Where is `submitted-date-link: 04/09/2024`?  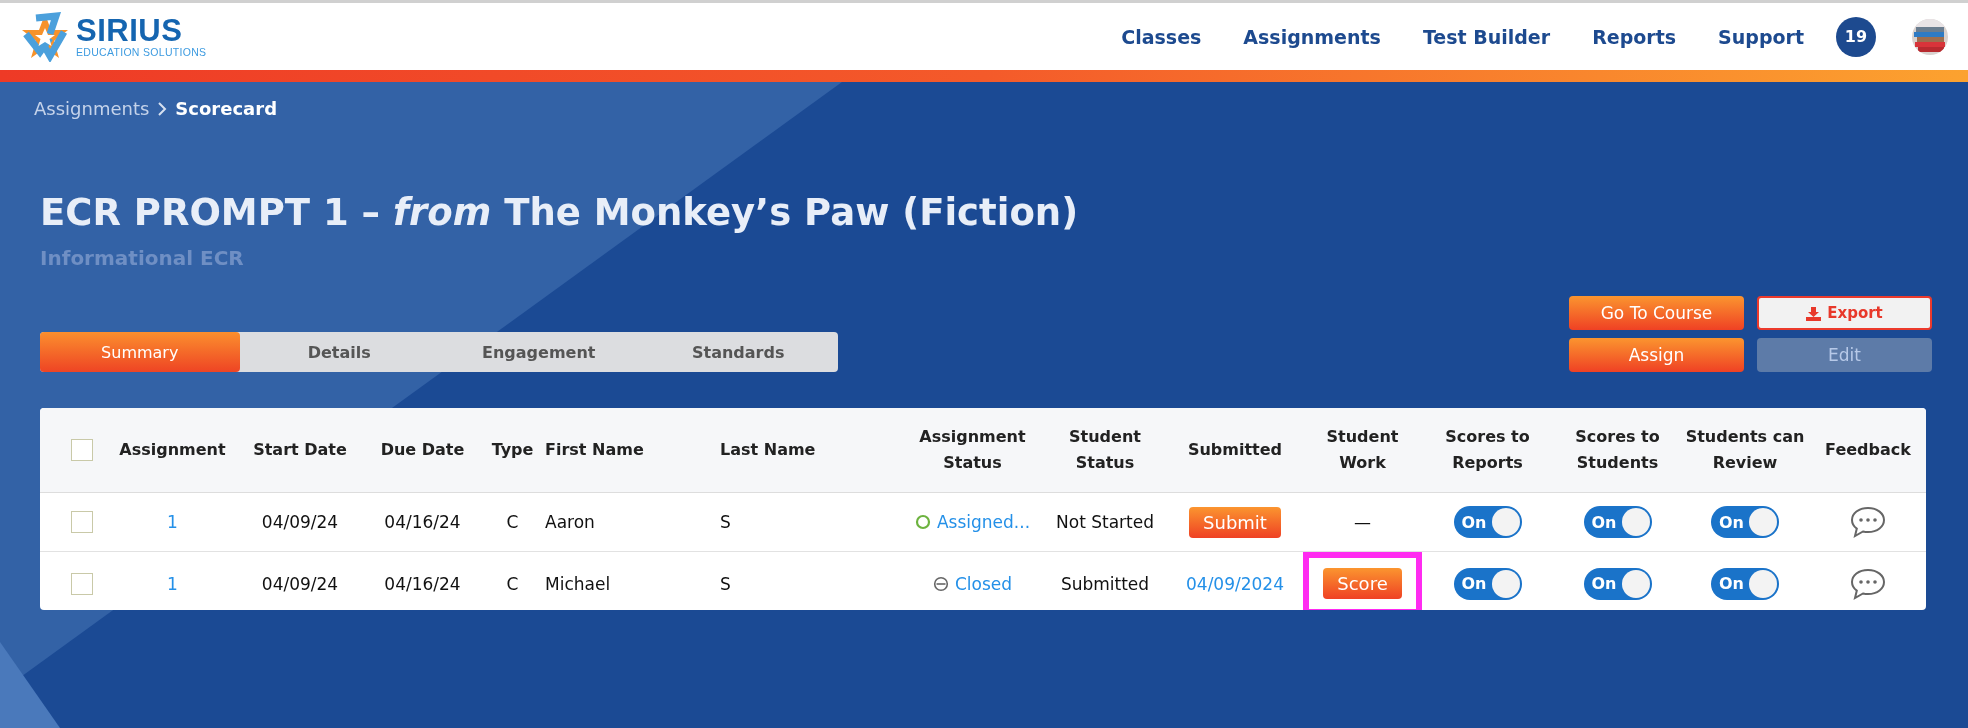
submitted-date-link: 04/09/2024 is located at coordinates (1235, 583).